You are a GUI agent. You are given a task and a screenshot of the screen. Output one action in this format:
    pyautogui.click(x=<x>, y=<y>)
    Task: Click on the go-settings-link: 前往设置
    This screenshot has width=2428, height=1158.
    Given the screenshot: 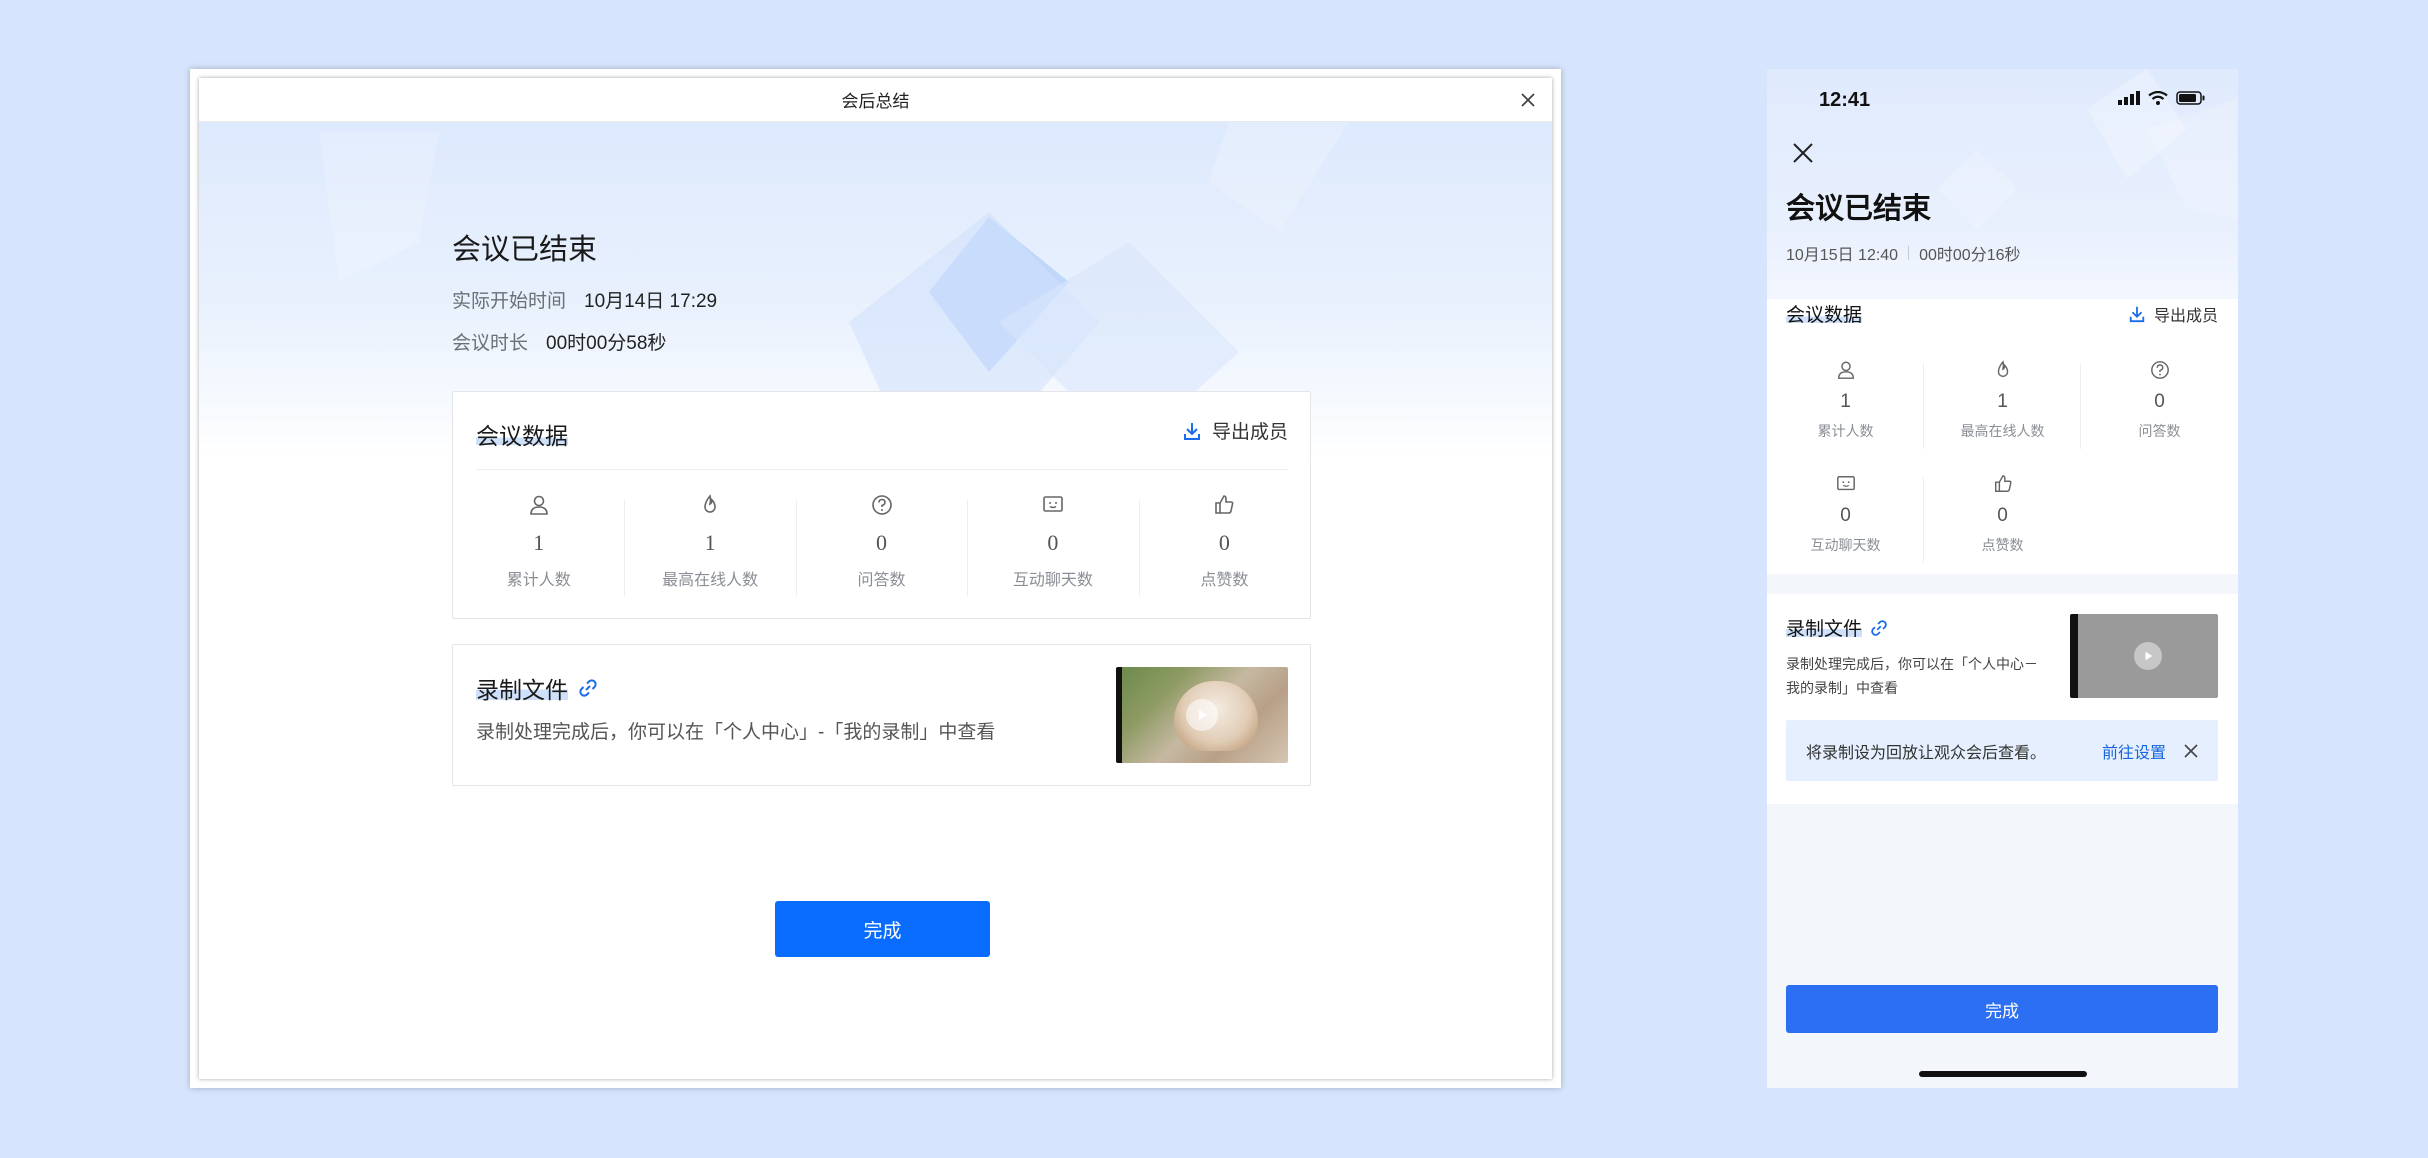 What is the action you would take?
    pyautogui.click(x=2134, y=751)
    